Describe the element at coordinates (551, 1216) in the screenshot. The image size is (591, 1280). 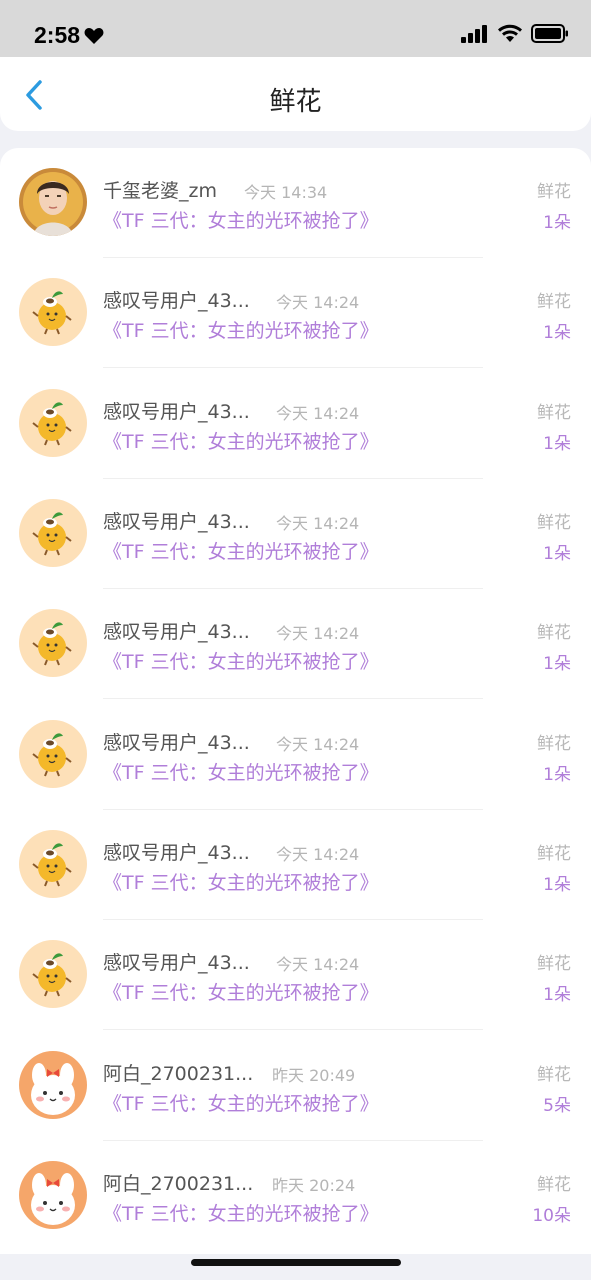
I see `gift-count: 10朵` at that location.